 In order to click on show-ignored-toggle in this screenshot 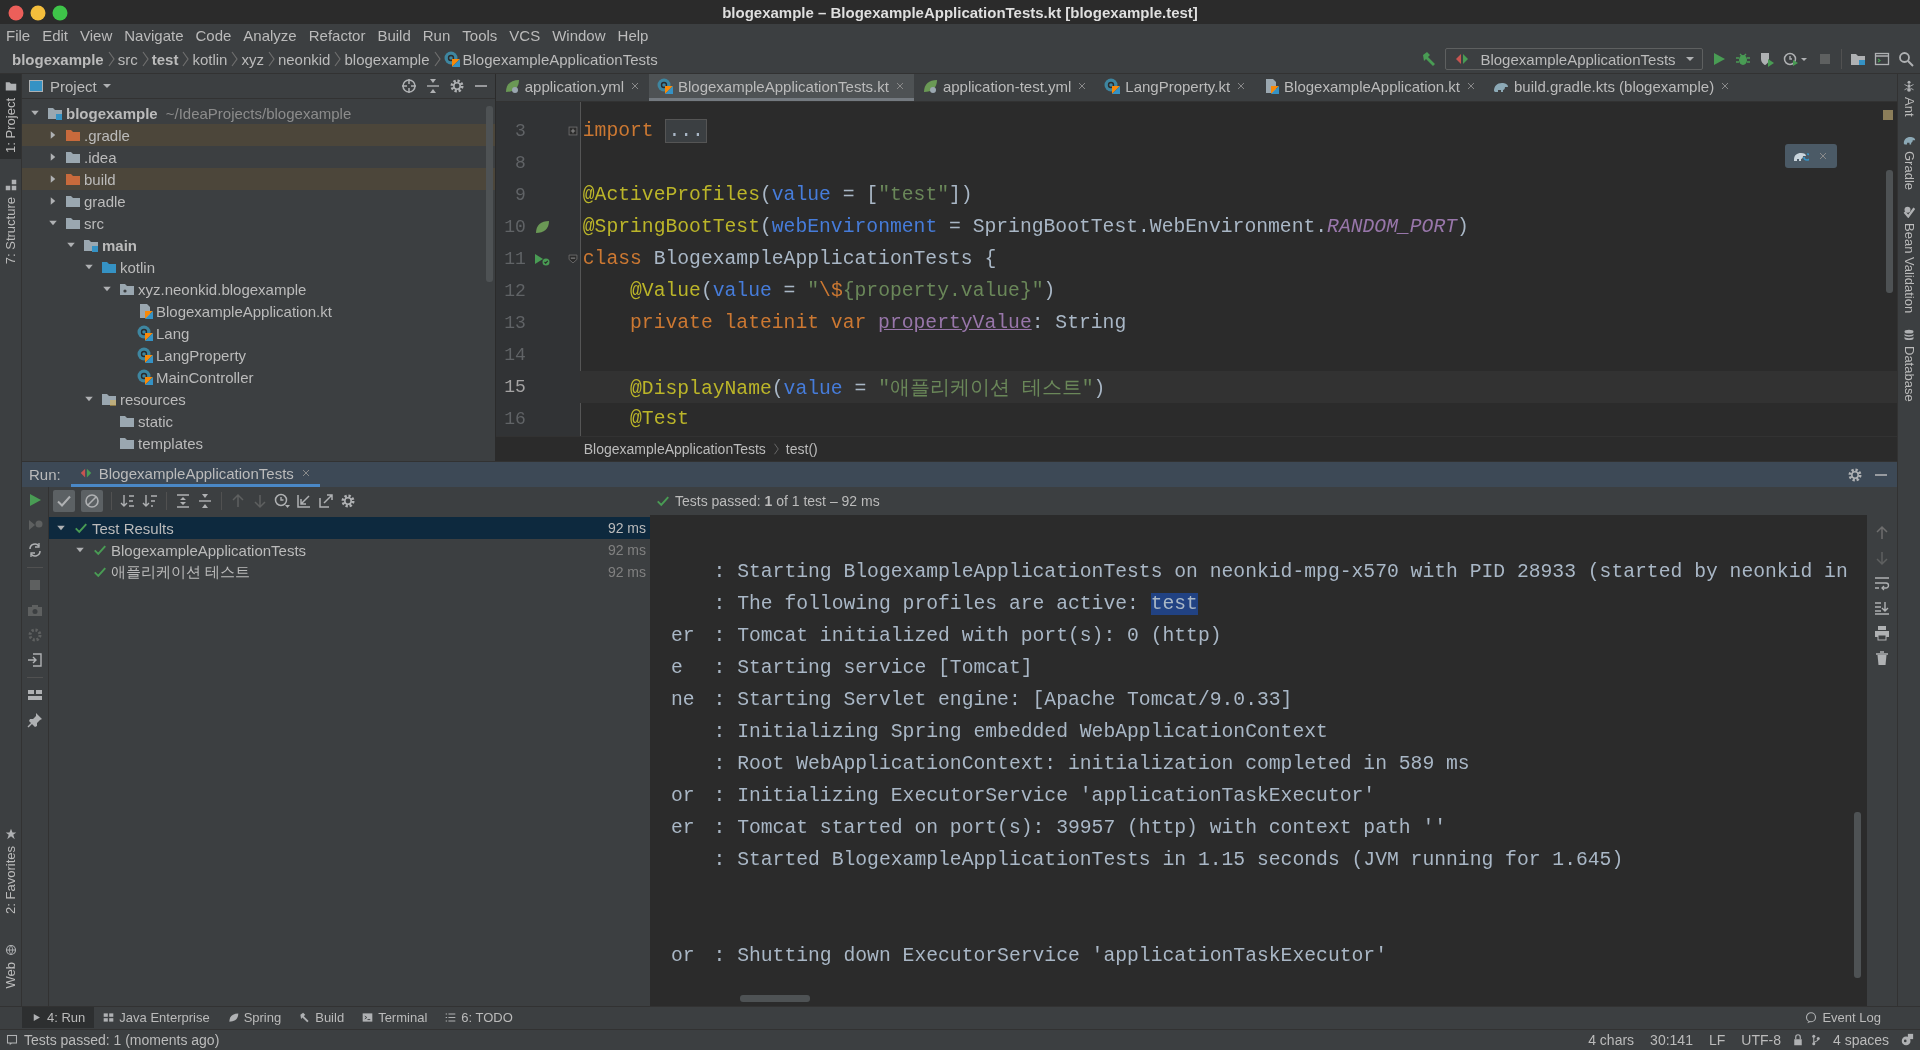, I will do `click(92, 501)`.